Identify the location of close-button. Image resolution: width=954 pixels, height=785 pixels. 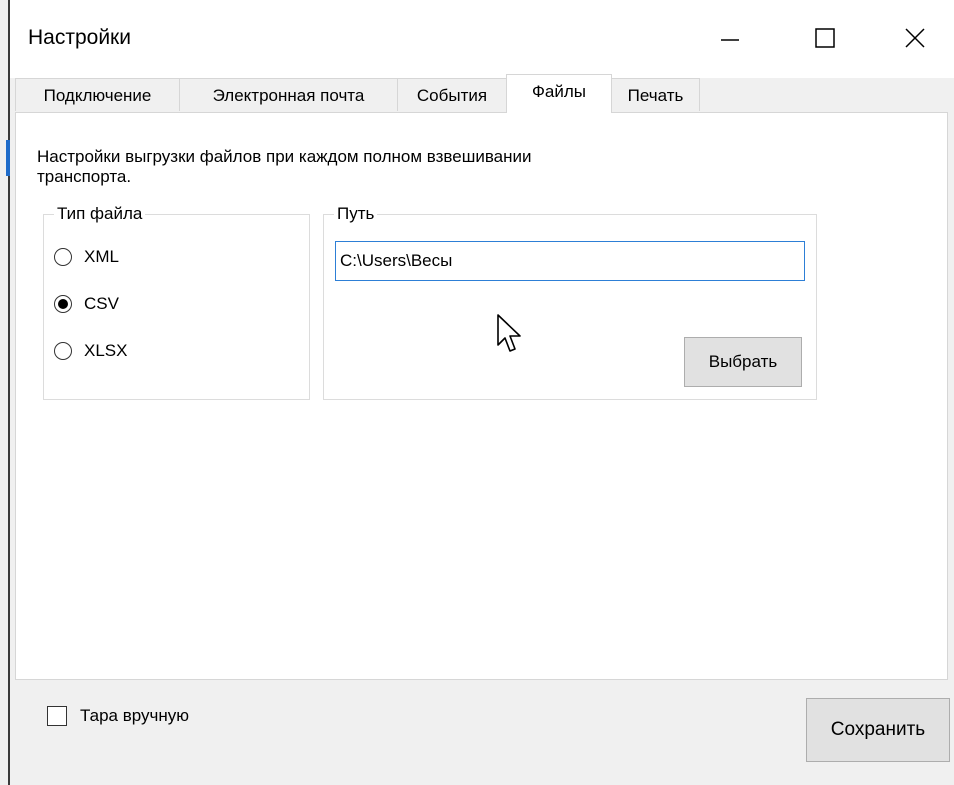
(915, 38).